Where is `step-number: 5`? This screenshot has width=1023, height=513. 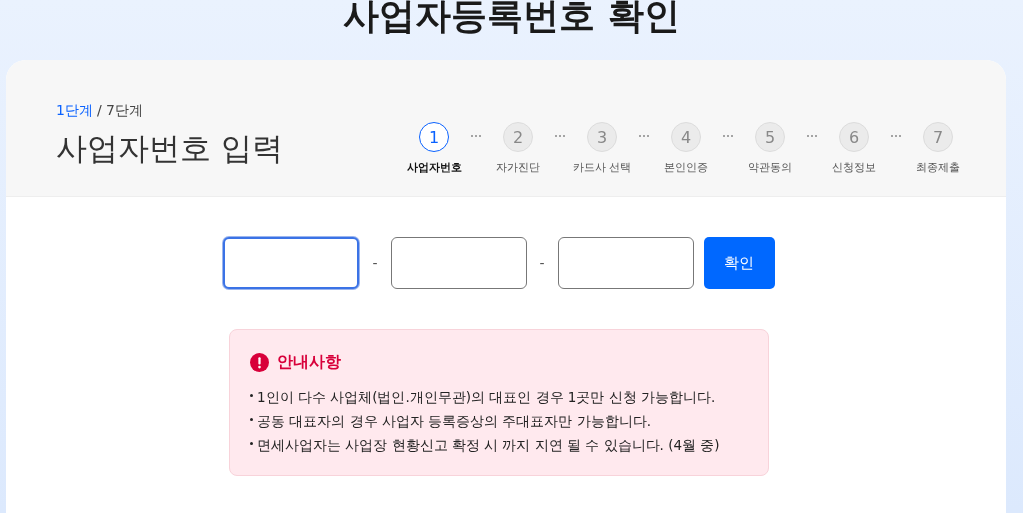 step-number: 5 is located at coordinates (770, 137).